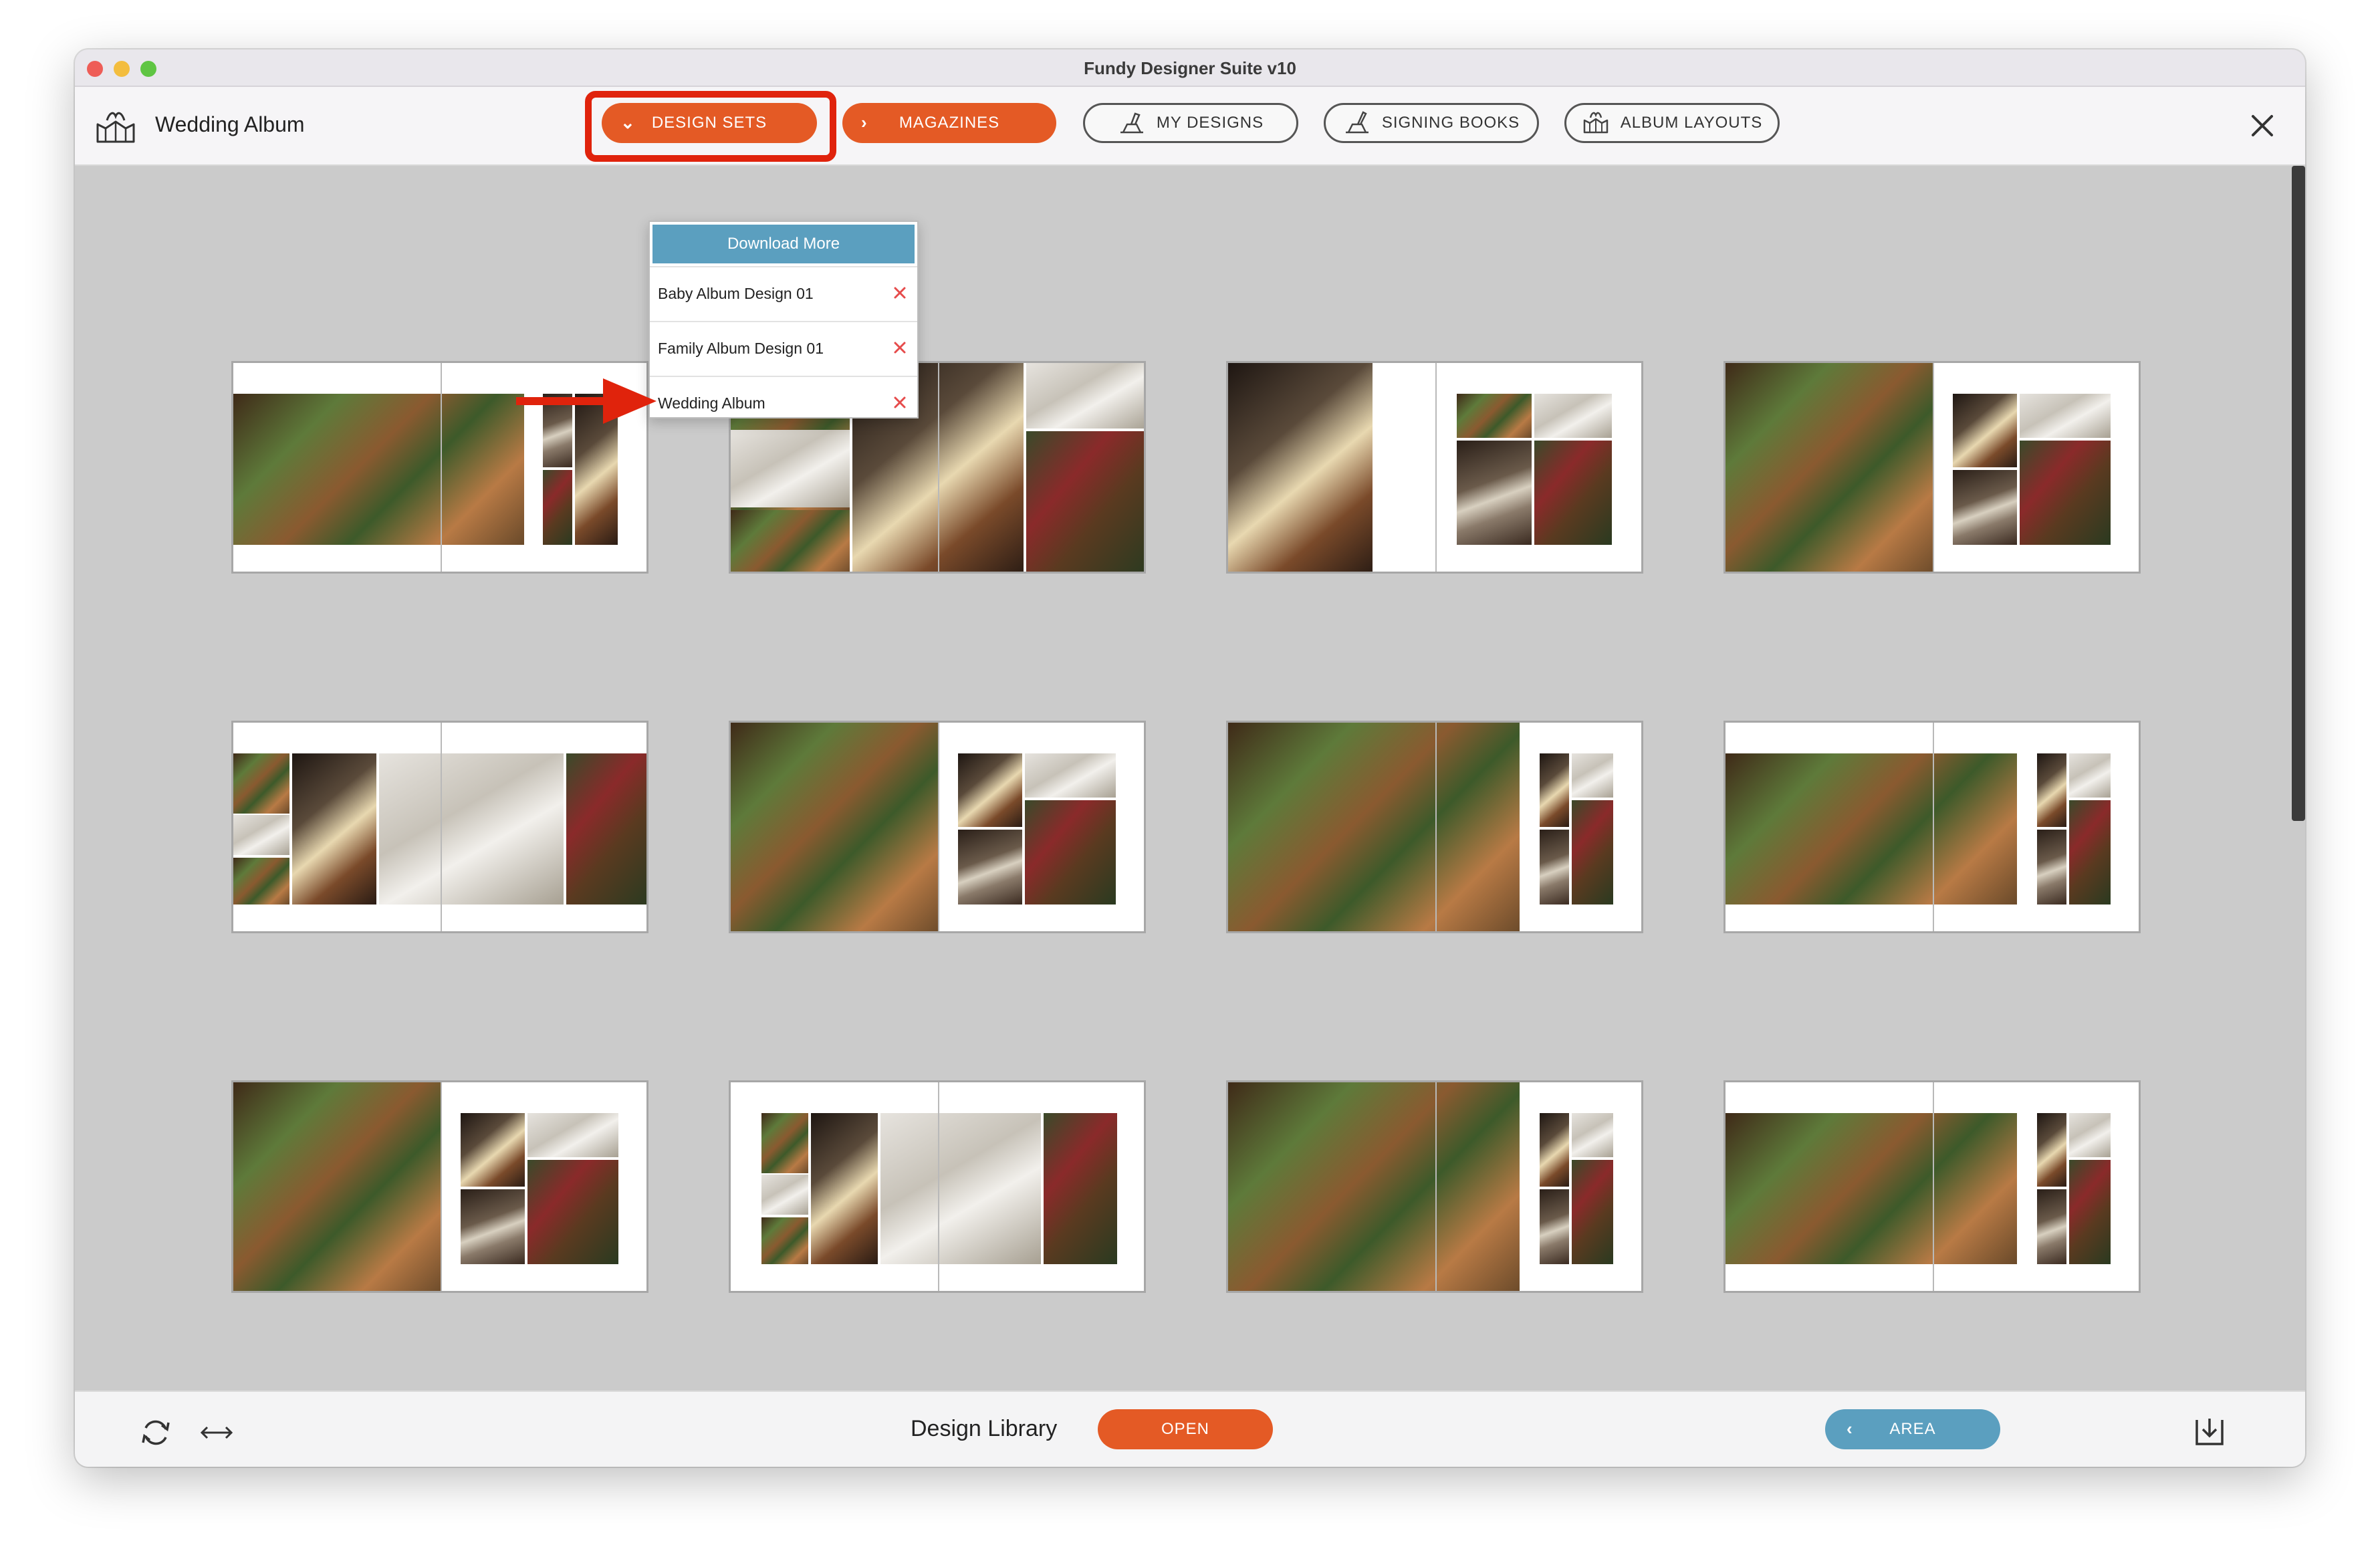  Describe the element at coordinates (1356, 123) in the screenshot. I see `hand-pen-icon` at that location.